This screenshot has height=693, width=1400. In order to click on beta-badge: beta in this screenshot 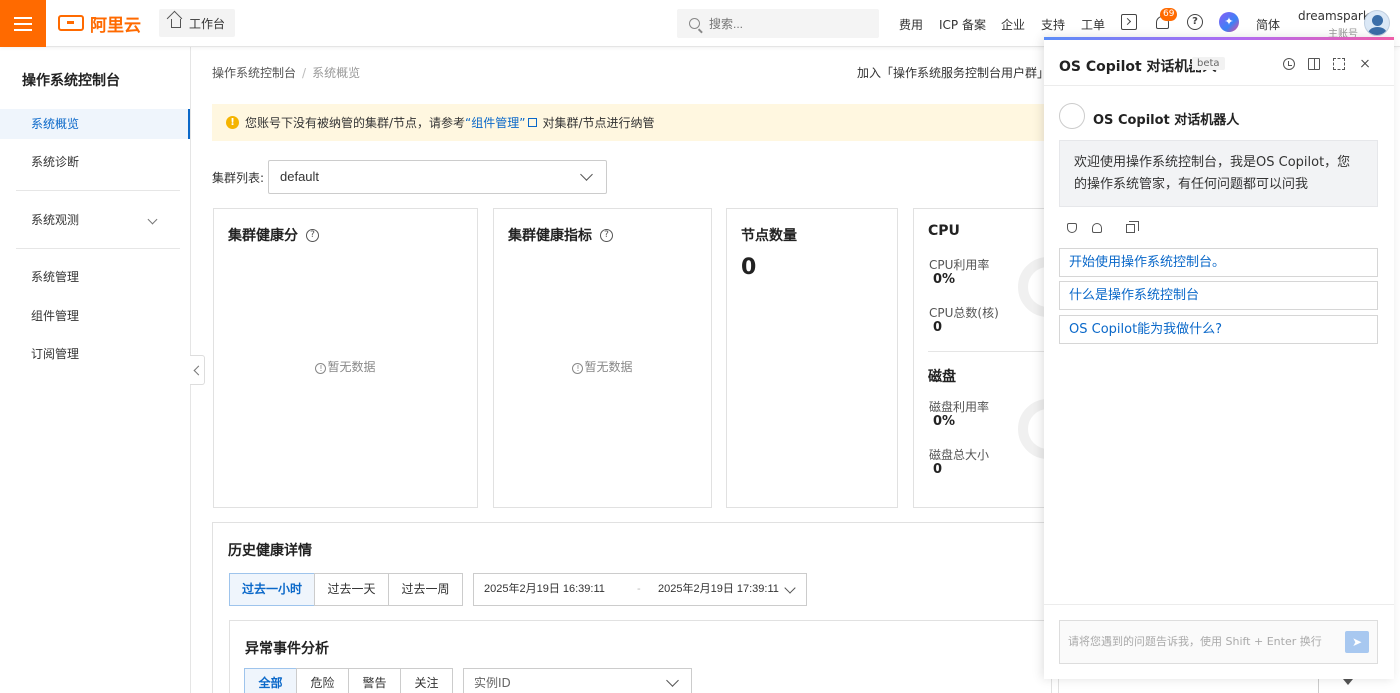, I will do `click(1208, 63)`.